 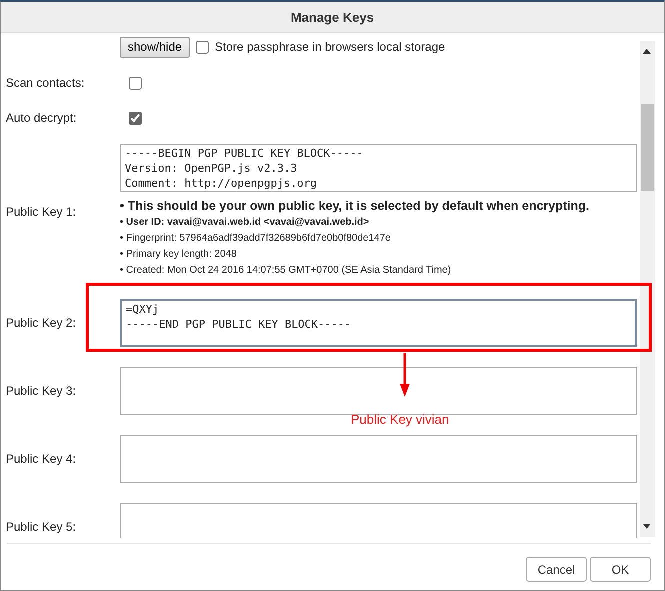 I want to click on key-field: -----BEGIN PGP PUBLIC KEY BLOCK----- Version: OpenPGP.js v2.3.3 Comment: http://openpgpjs.org, so click(x=378, y=168).